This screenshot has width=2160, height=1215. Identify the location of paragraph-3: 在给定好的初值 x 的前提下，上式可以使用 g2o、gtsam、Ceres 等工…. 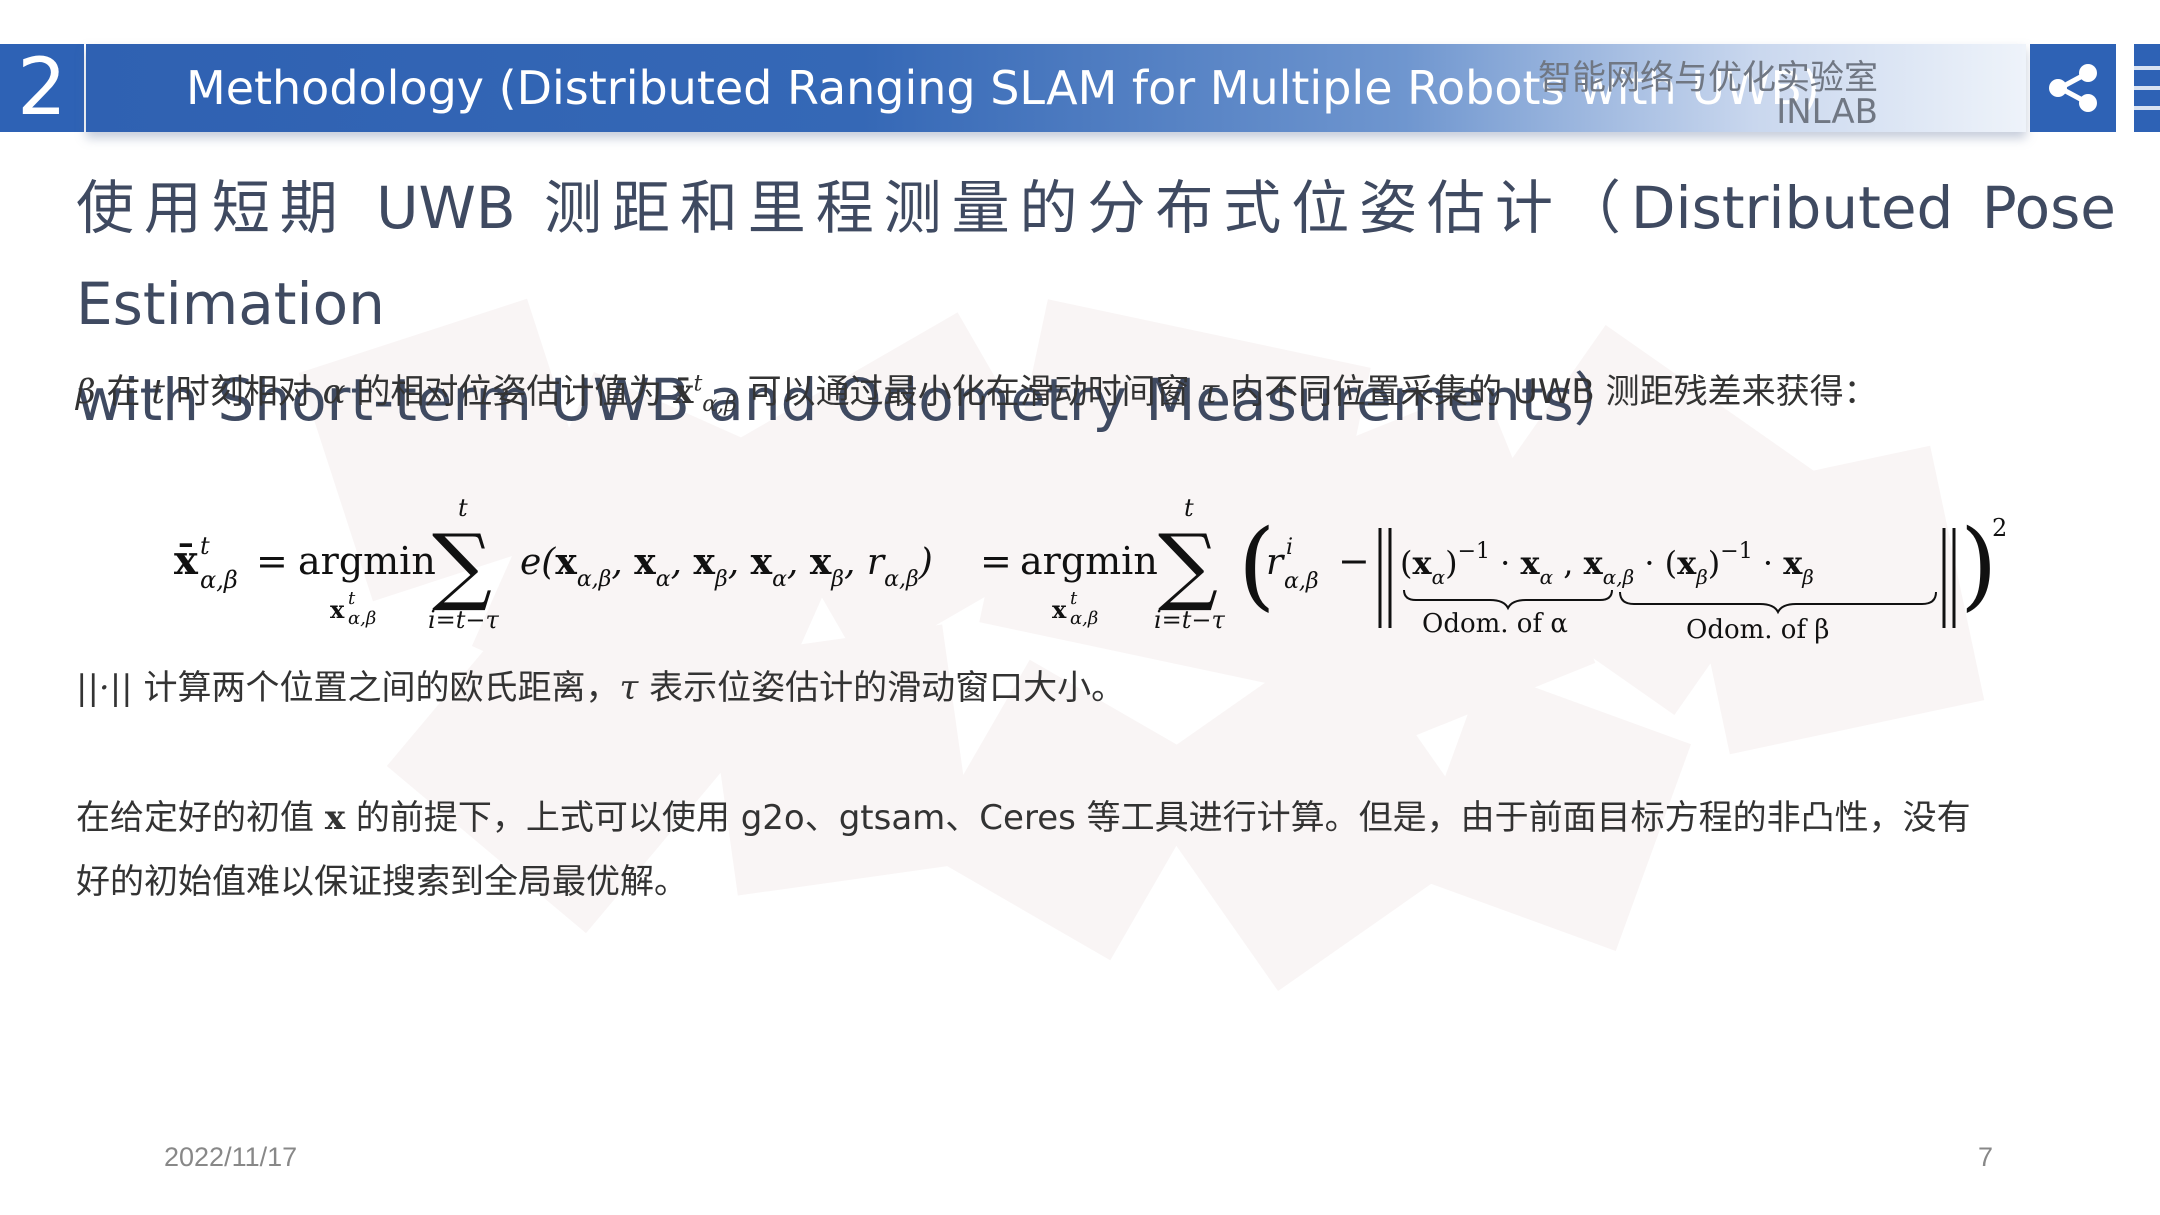
(1023, 850).